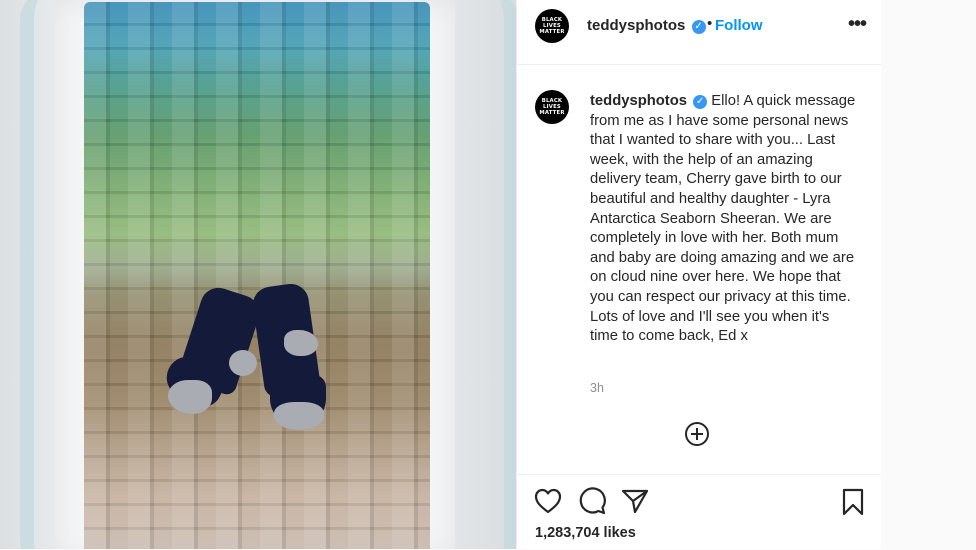 This screenshot has height=550, width=976. What do you see at coordinates (592, 501) in the screenshot?
I see `comment-icon` at bounding box center [592, 501].